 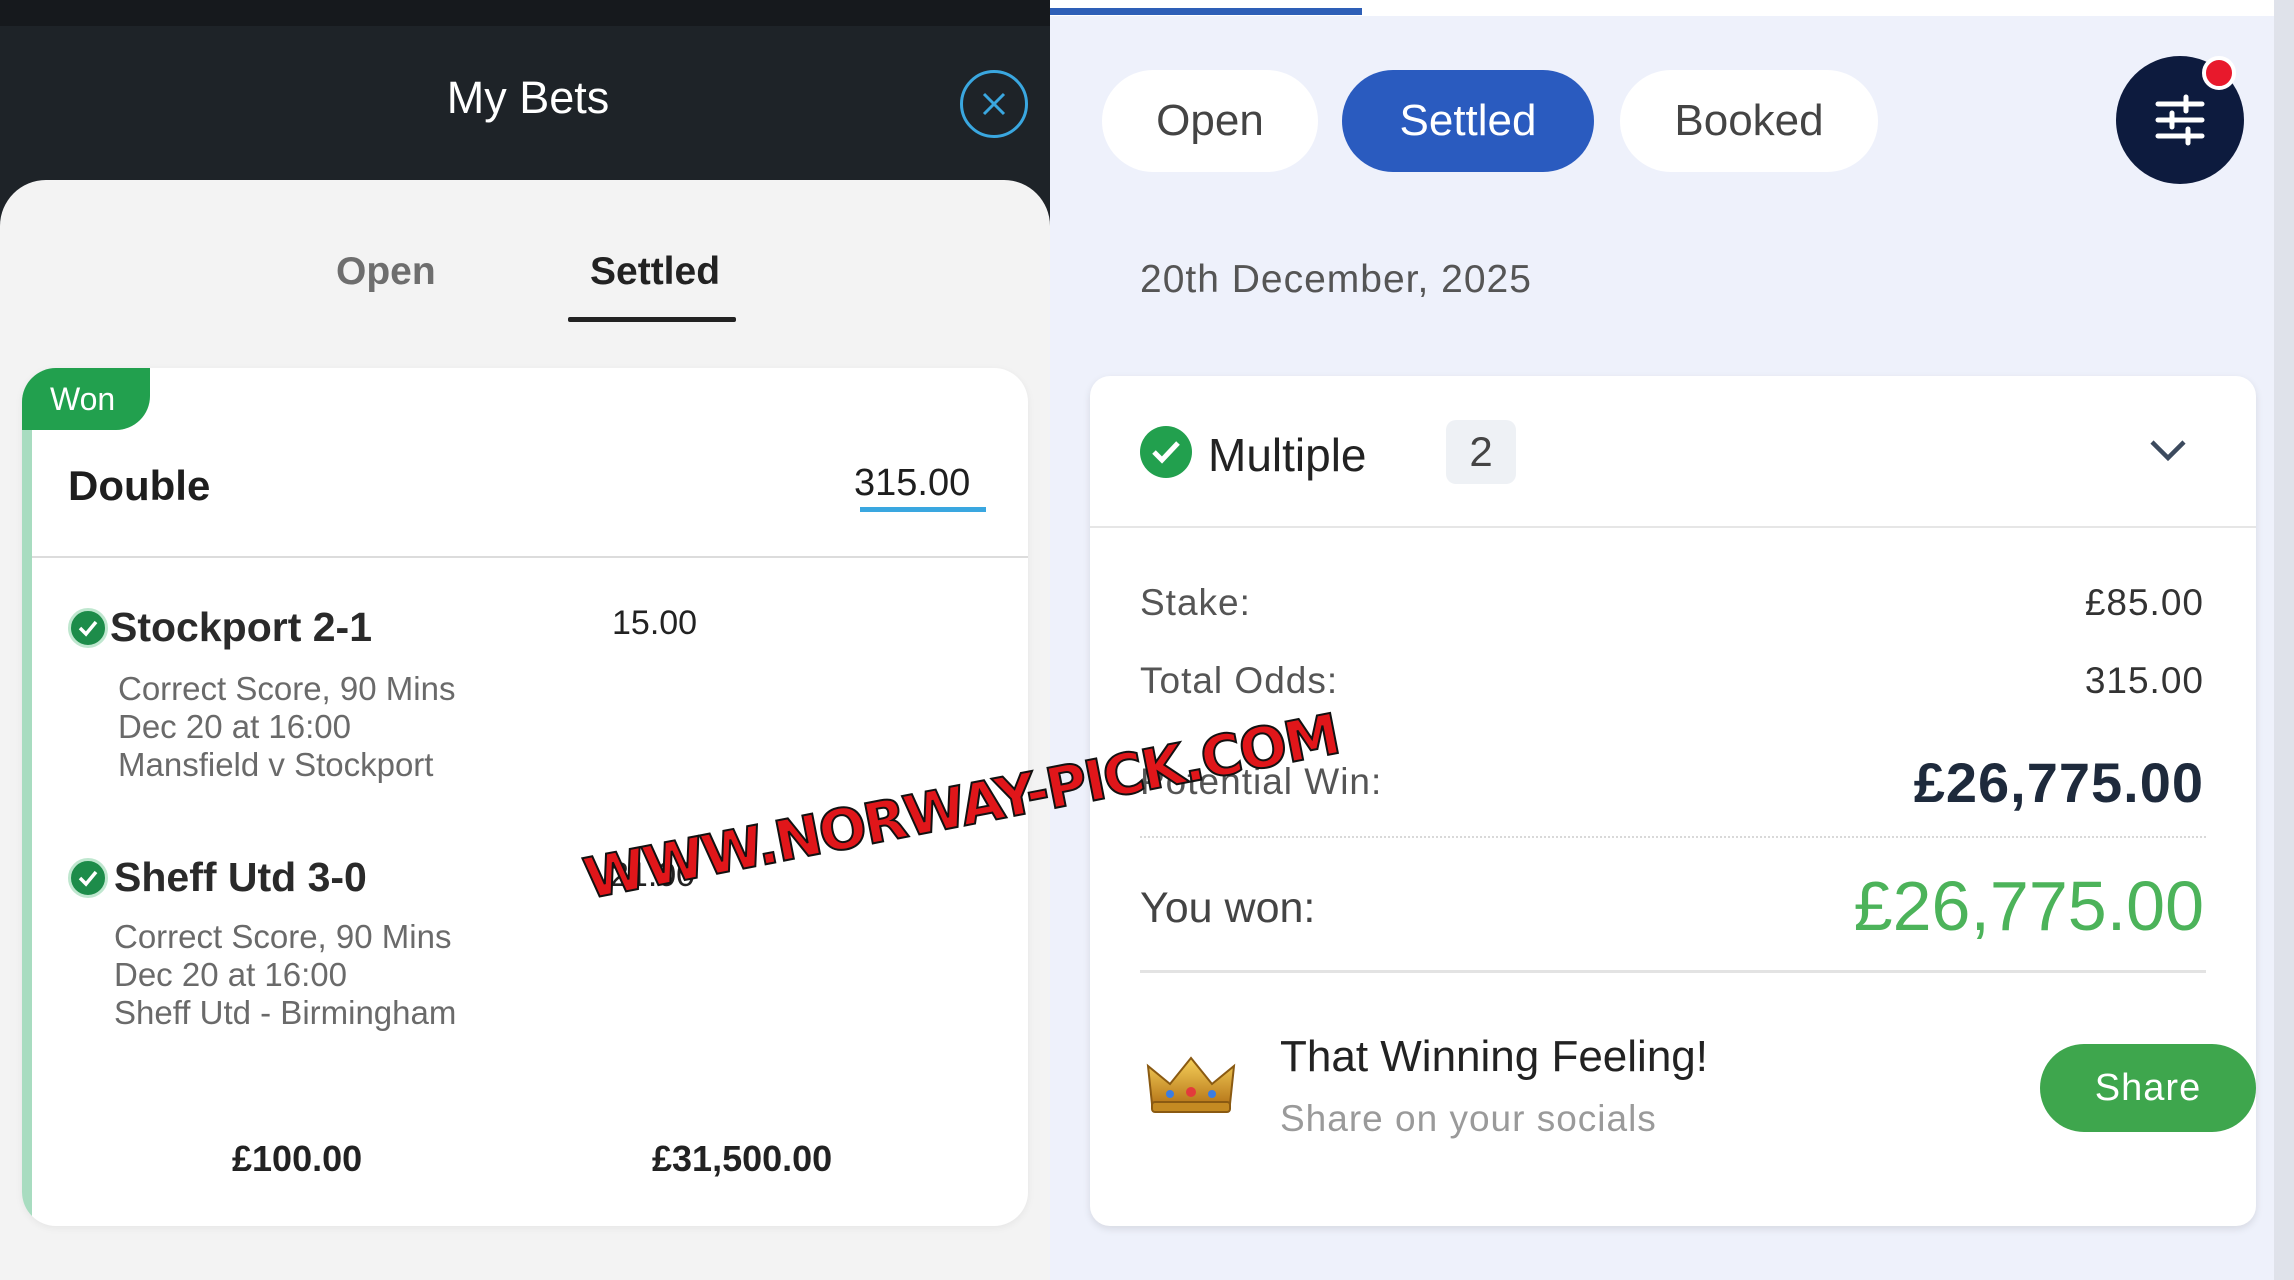 I want to click on page-title: My Bets, so click(x=528, y=97).